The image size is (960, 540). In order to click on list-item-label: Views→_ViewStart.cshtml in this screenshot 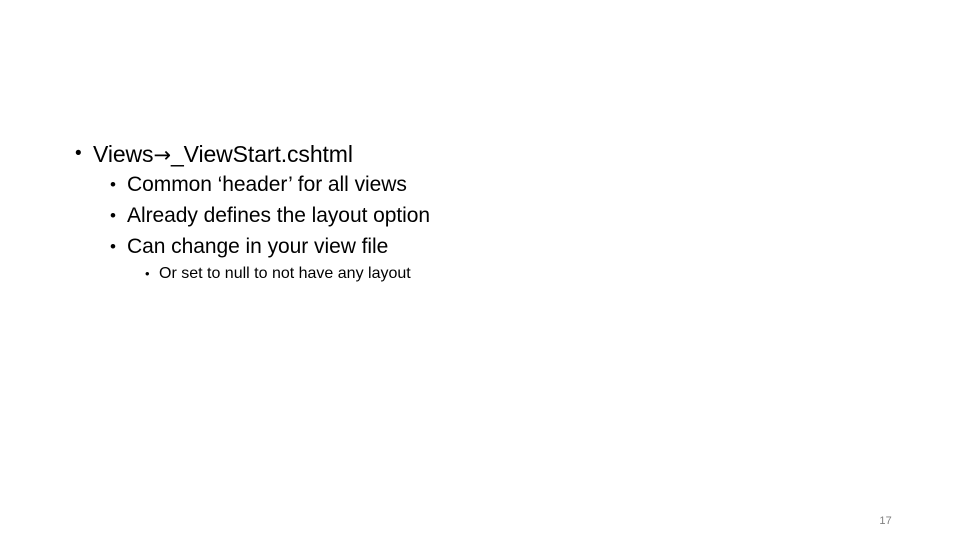, I will do `click(223, 154)`.